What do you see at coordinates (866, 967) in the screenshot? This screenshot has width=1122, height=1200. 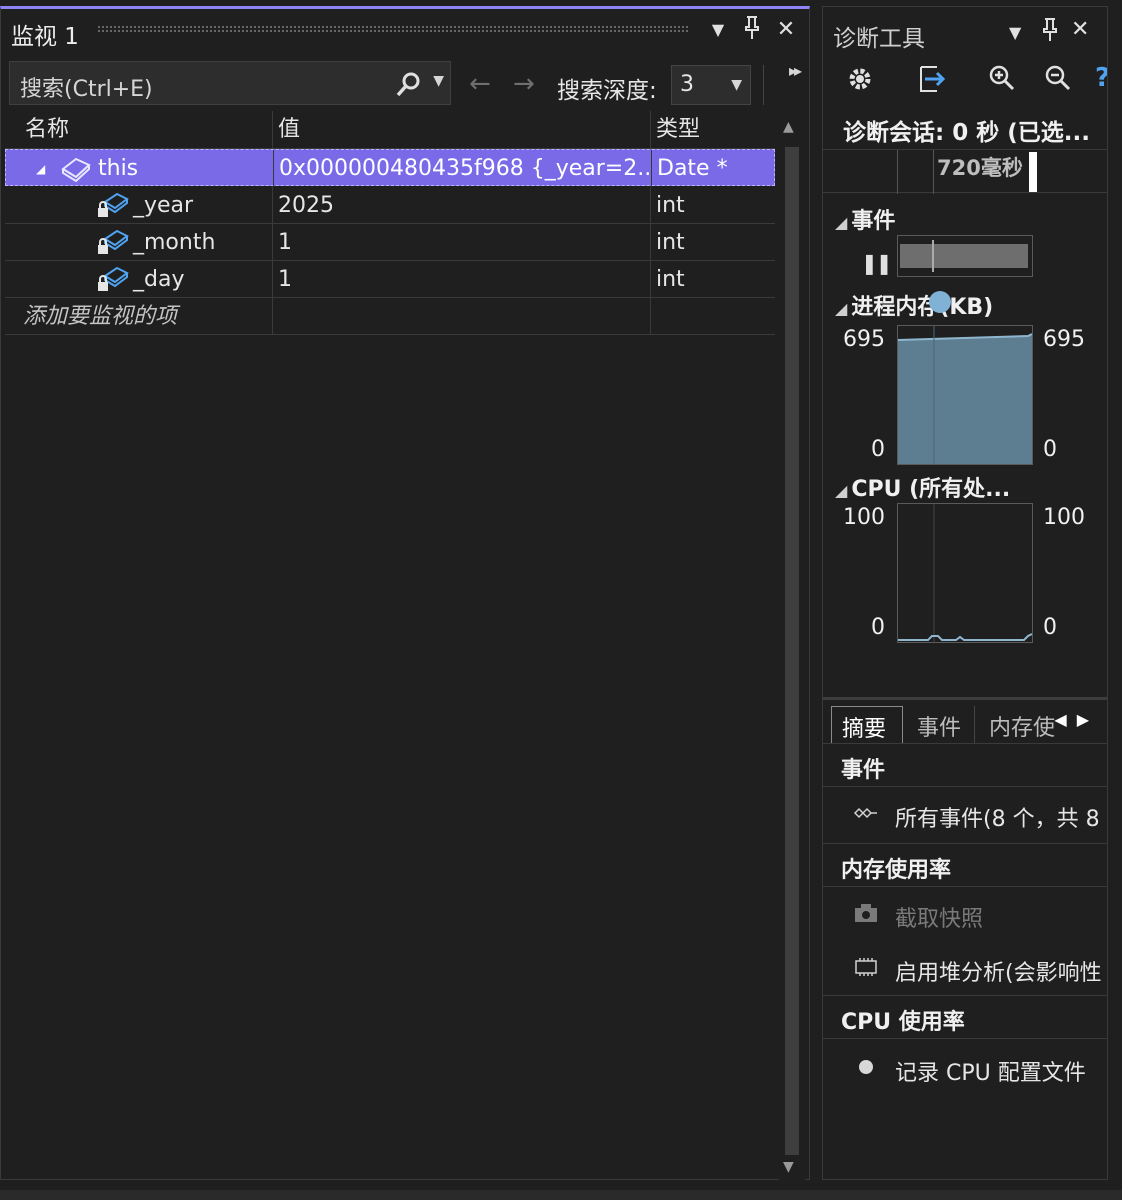 I see `chip-icon` at bounding box center [866, 967].